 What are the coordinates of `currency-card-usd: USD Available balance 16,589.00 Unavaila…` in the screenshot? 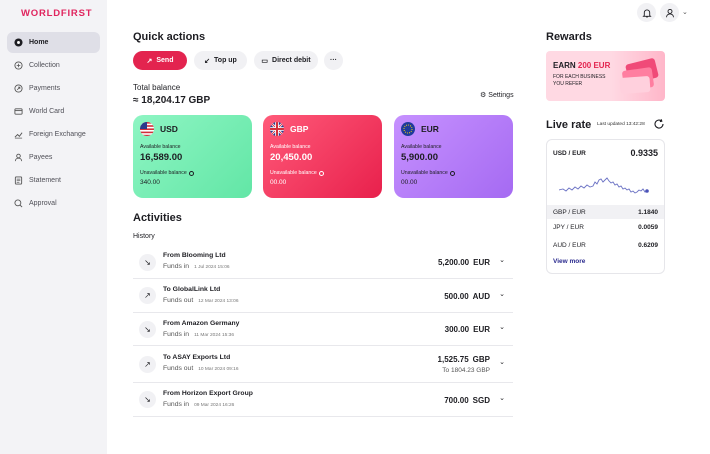 It's located at (192, 156).